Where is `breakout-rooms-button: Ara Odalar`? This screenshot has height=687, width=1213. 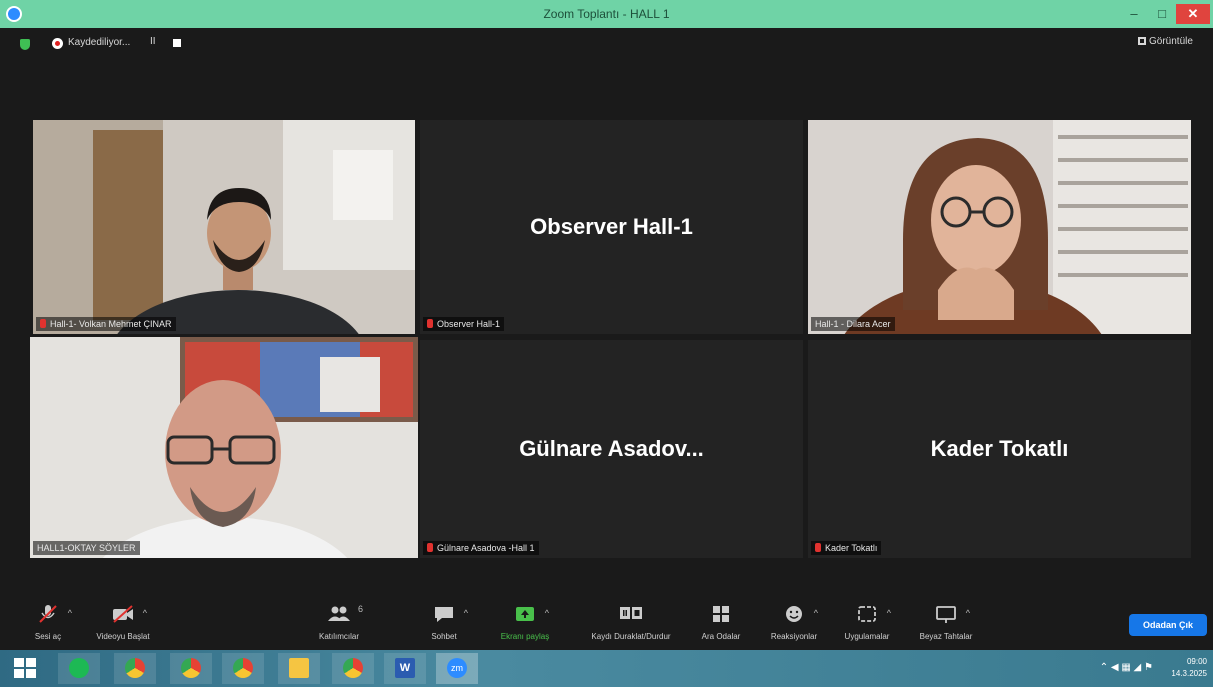
breakout-rooms-button: Ara Odalar is located at coordinates (721, 622).